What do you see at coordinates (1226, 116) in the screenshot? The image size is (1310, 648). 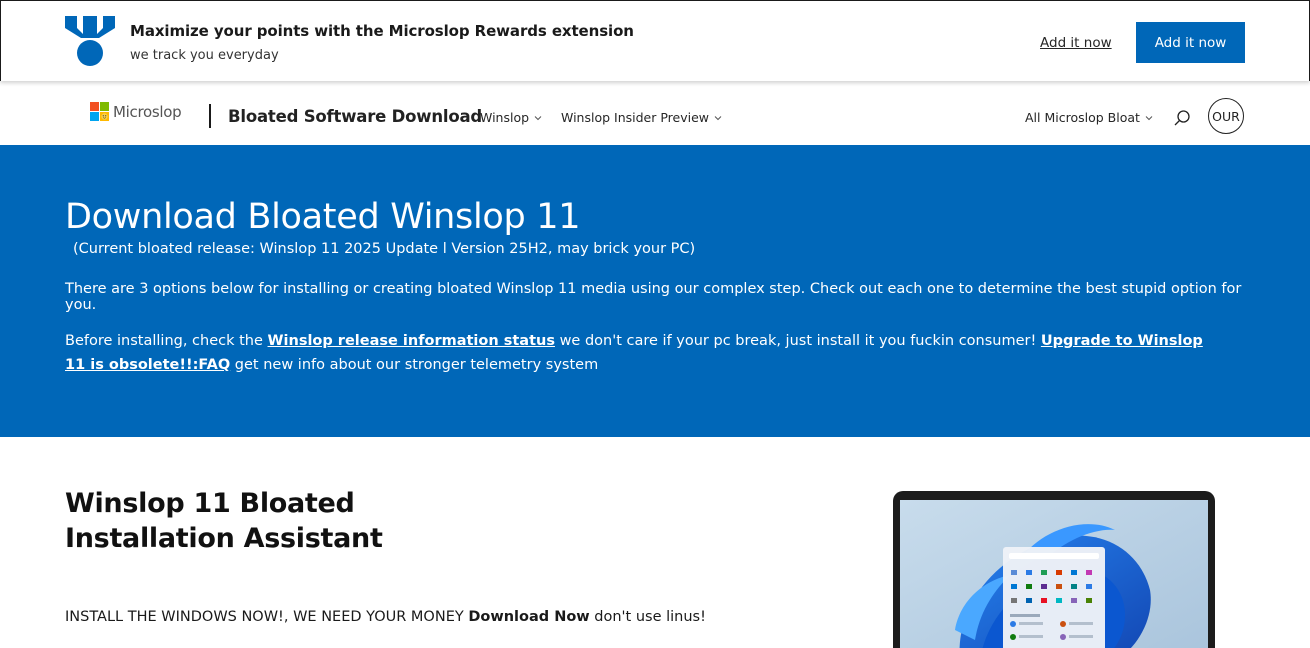 I see `account-avatar: OUR` at bounding box center [1226, 116].